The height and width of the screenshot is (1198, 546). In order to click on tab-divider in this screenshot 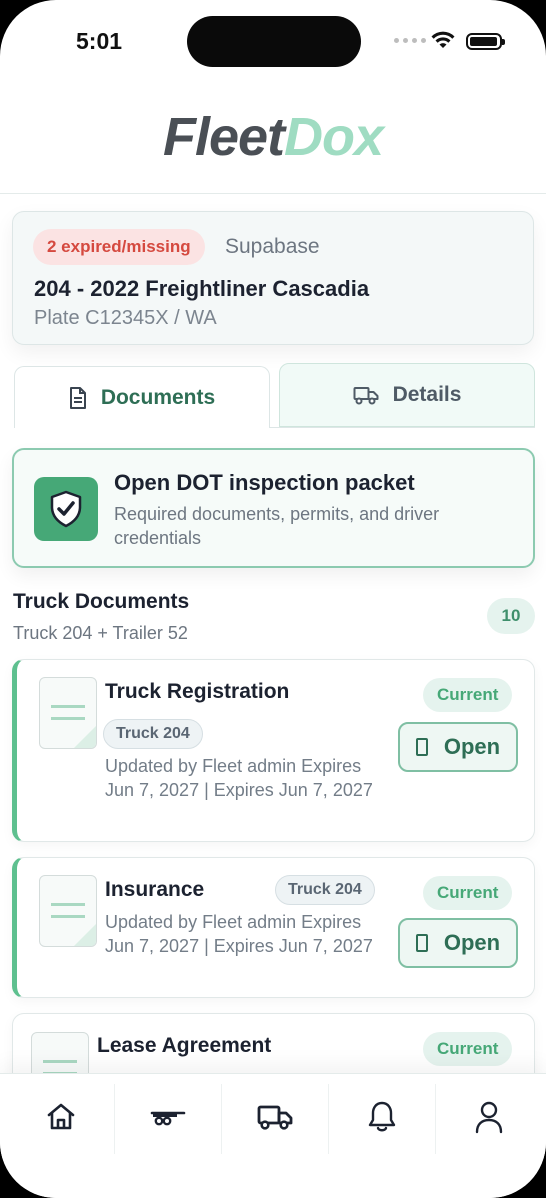, I will do `click(402, 427)`.